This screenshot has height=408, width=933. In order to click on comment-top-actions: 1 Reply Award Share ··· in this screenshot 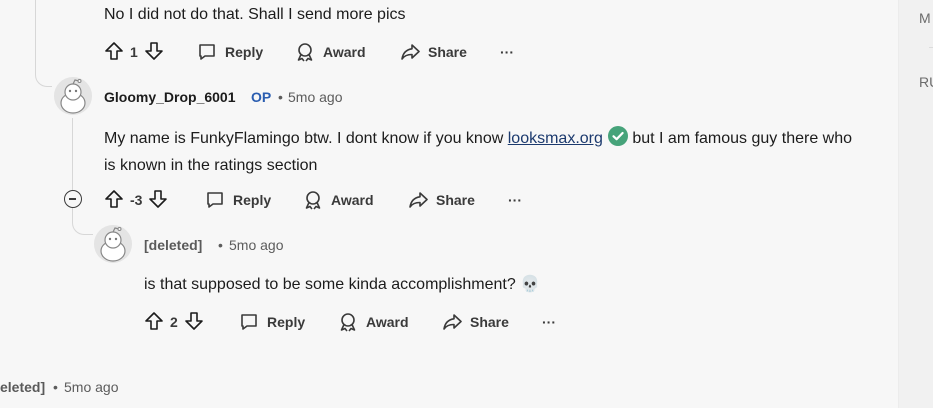, I will do `click(319, 52)`.